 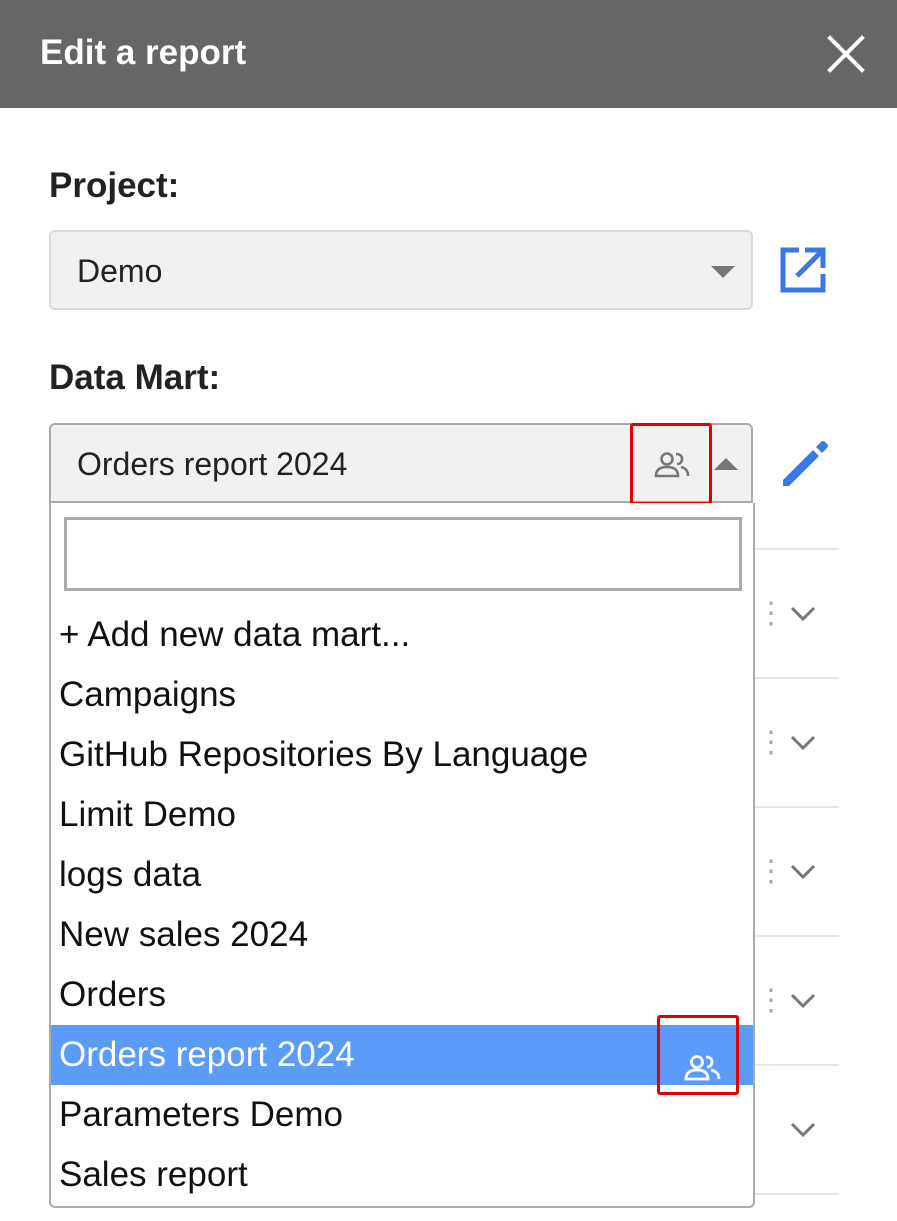 I want to click on option-sales-report: Sales report, so click(x=402, y=1175).